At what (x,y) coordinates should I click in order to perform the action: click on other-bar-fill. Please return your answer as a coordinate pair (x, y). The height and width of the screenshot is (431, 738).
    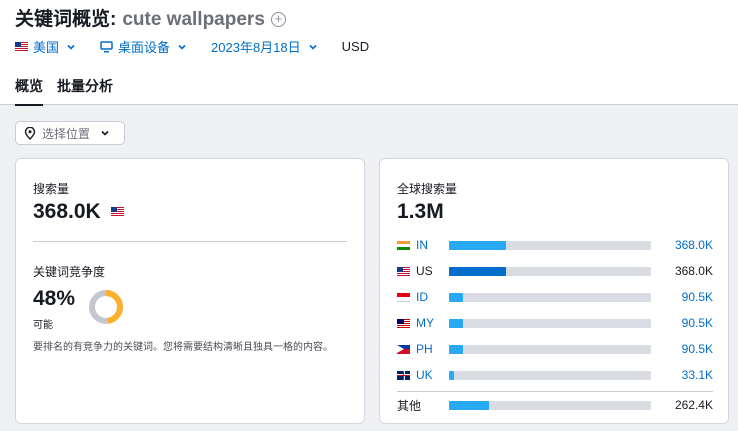
    Looking at the image, I should click on (469, 405).